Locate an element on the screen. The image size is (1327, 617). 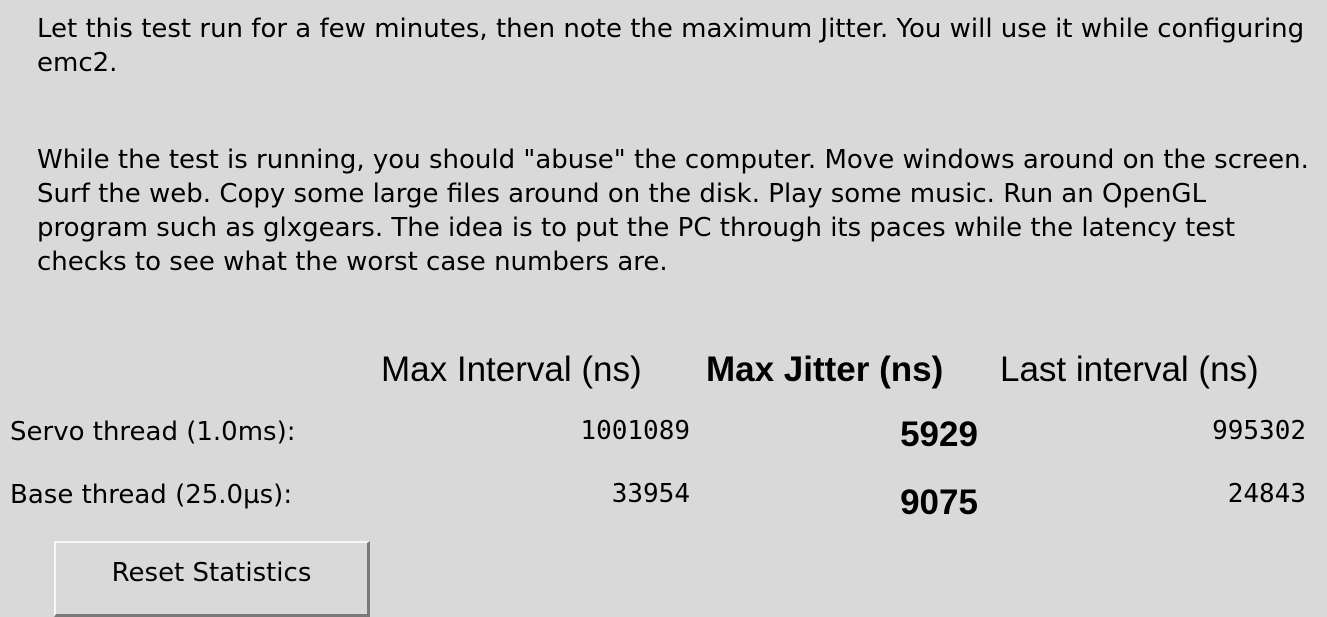
servo-last-interval-value: 995302 is located at coordinates (1259, 431).